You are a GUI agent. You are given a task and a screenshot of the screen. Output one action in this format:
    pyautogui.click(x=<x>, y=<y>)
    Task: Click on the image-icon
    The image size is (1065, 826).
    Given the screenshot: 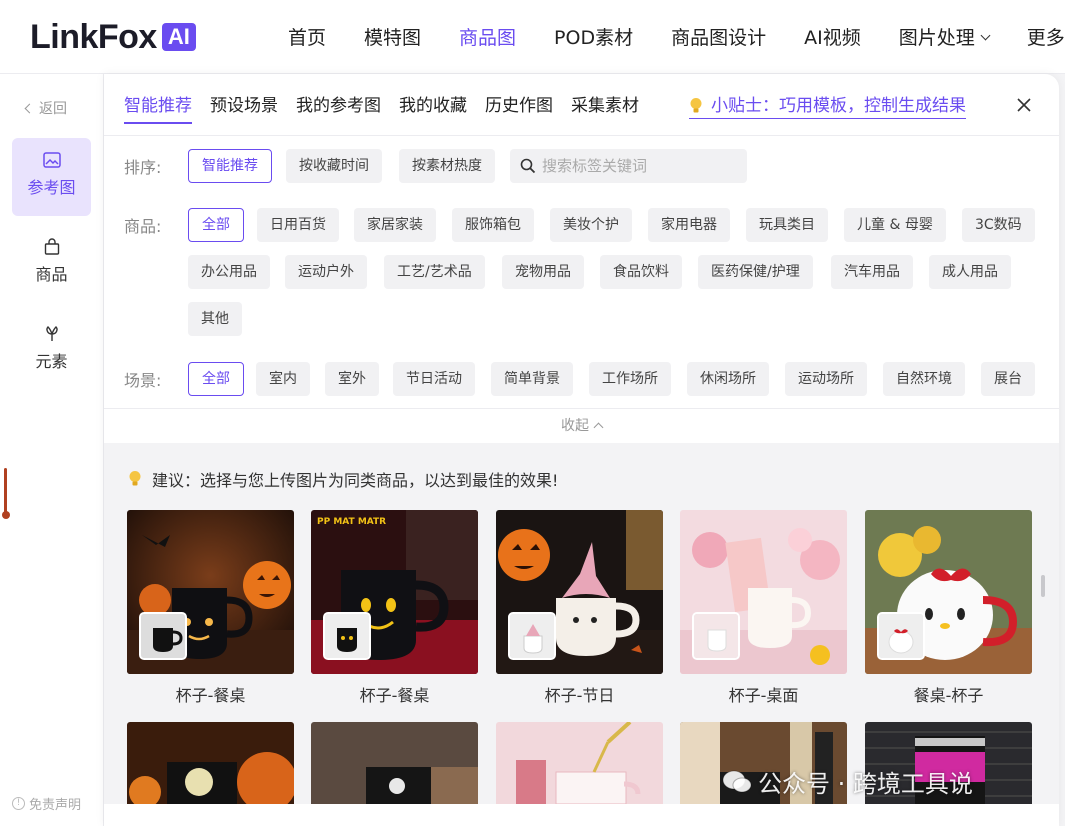 What is the action you would take?
    pyautogui.click(x=51, y=160)
    